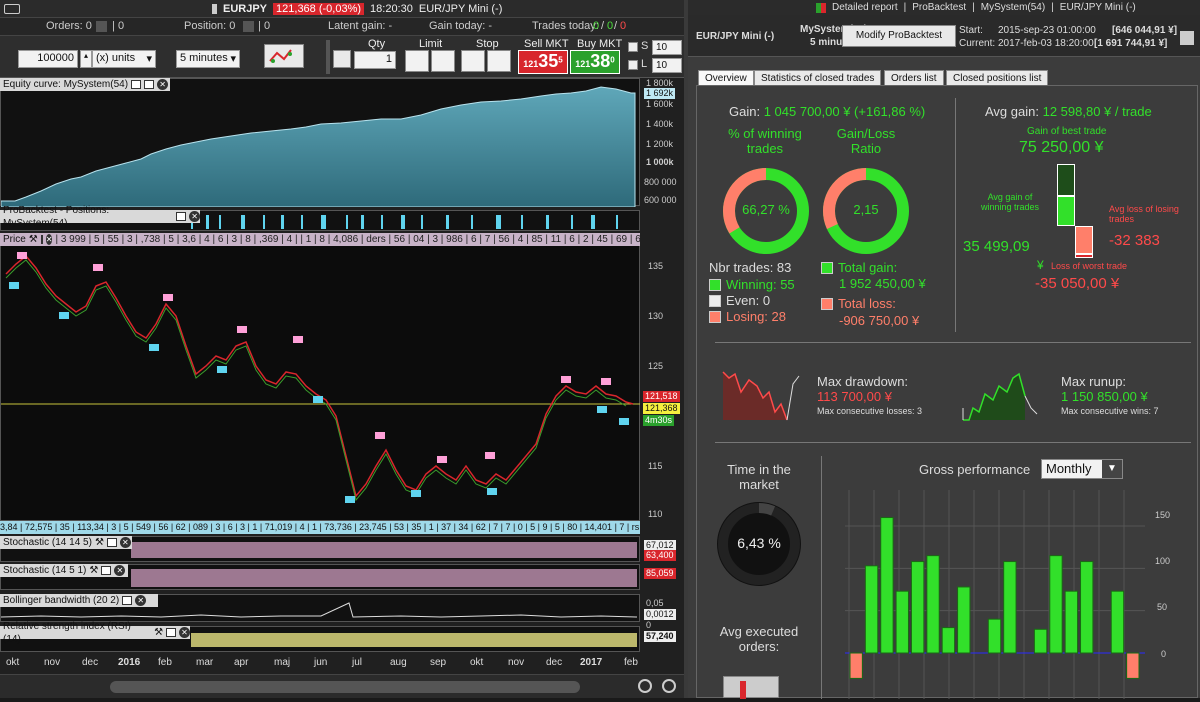 The image size is (1200, 702). What do you see at coordinates (129, 662) in the screenshot?
I see `month-label: 2016` at bounding box center [129, 662].